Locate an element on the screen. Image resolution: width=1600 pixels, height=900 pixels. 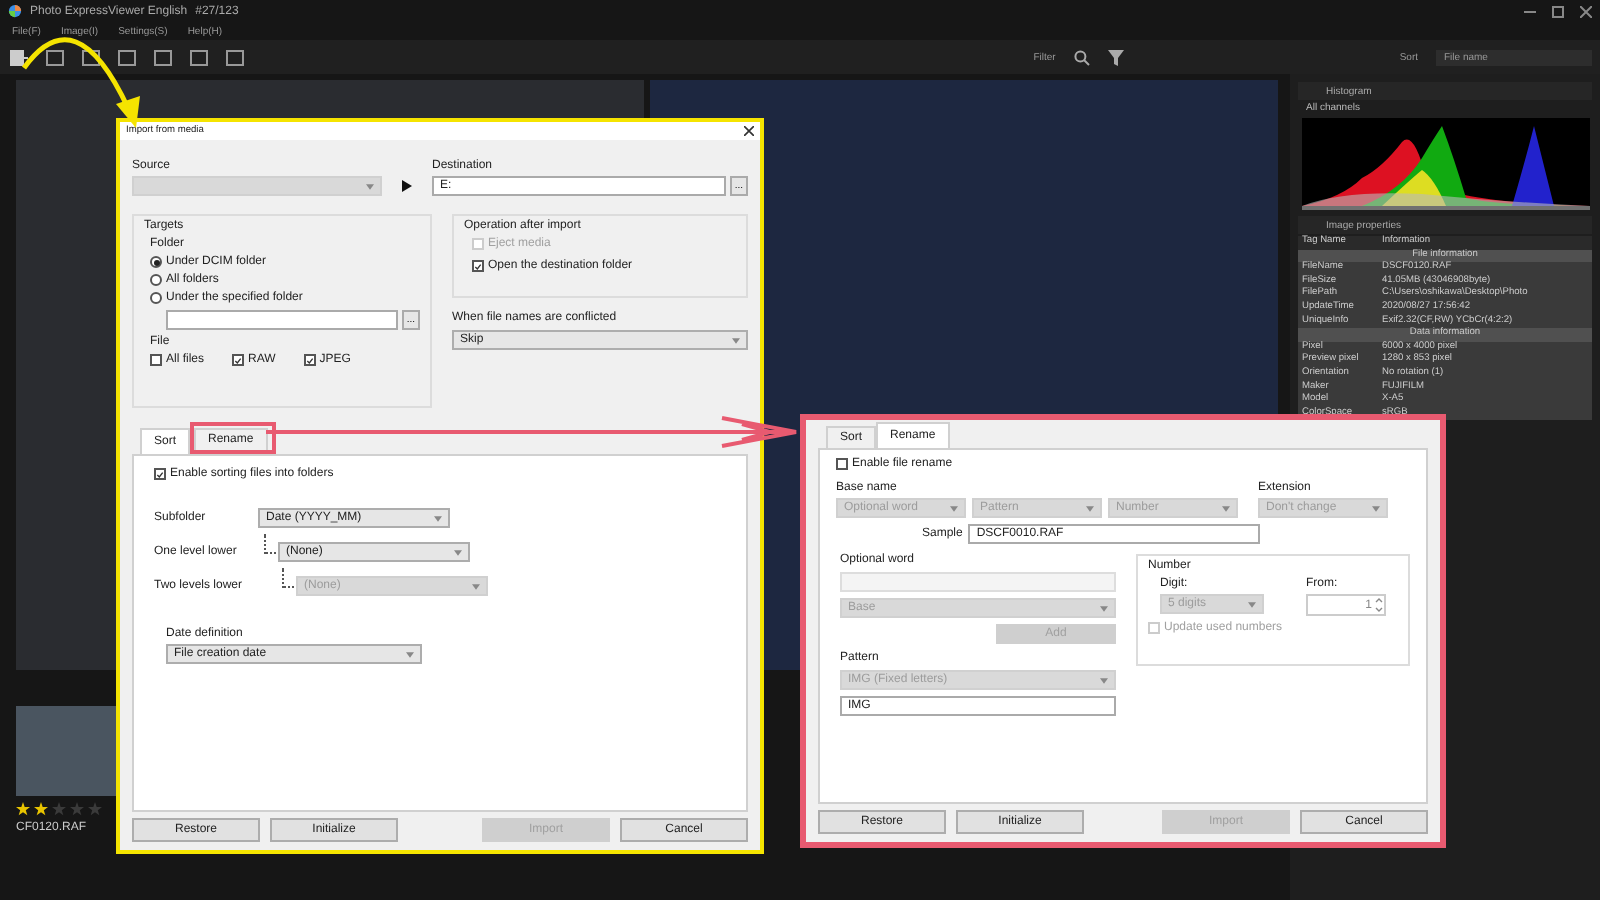
import-icon is located at coordinates (18, 57).